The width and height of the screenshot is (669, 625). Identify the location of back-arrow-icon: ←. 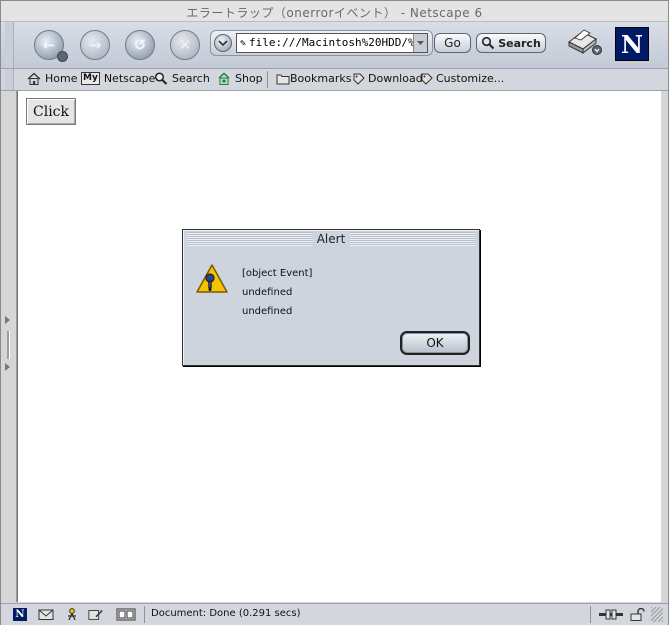
(49, 45).